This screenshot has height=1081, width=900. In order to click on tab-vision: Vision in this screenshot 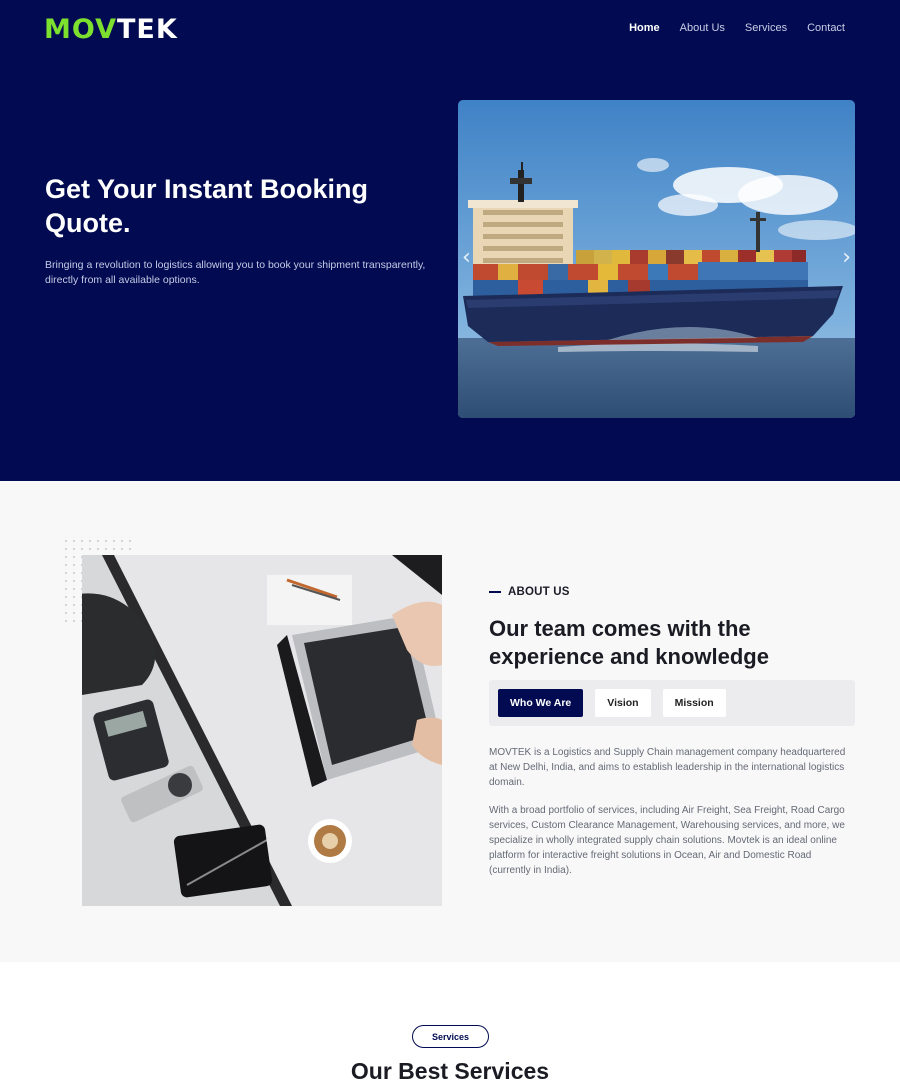, I will do `click(623, 703)`.